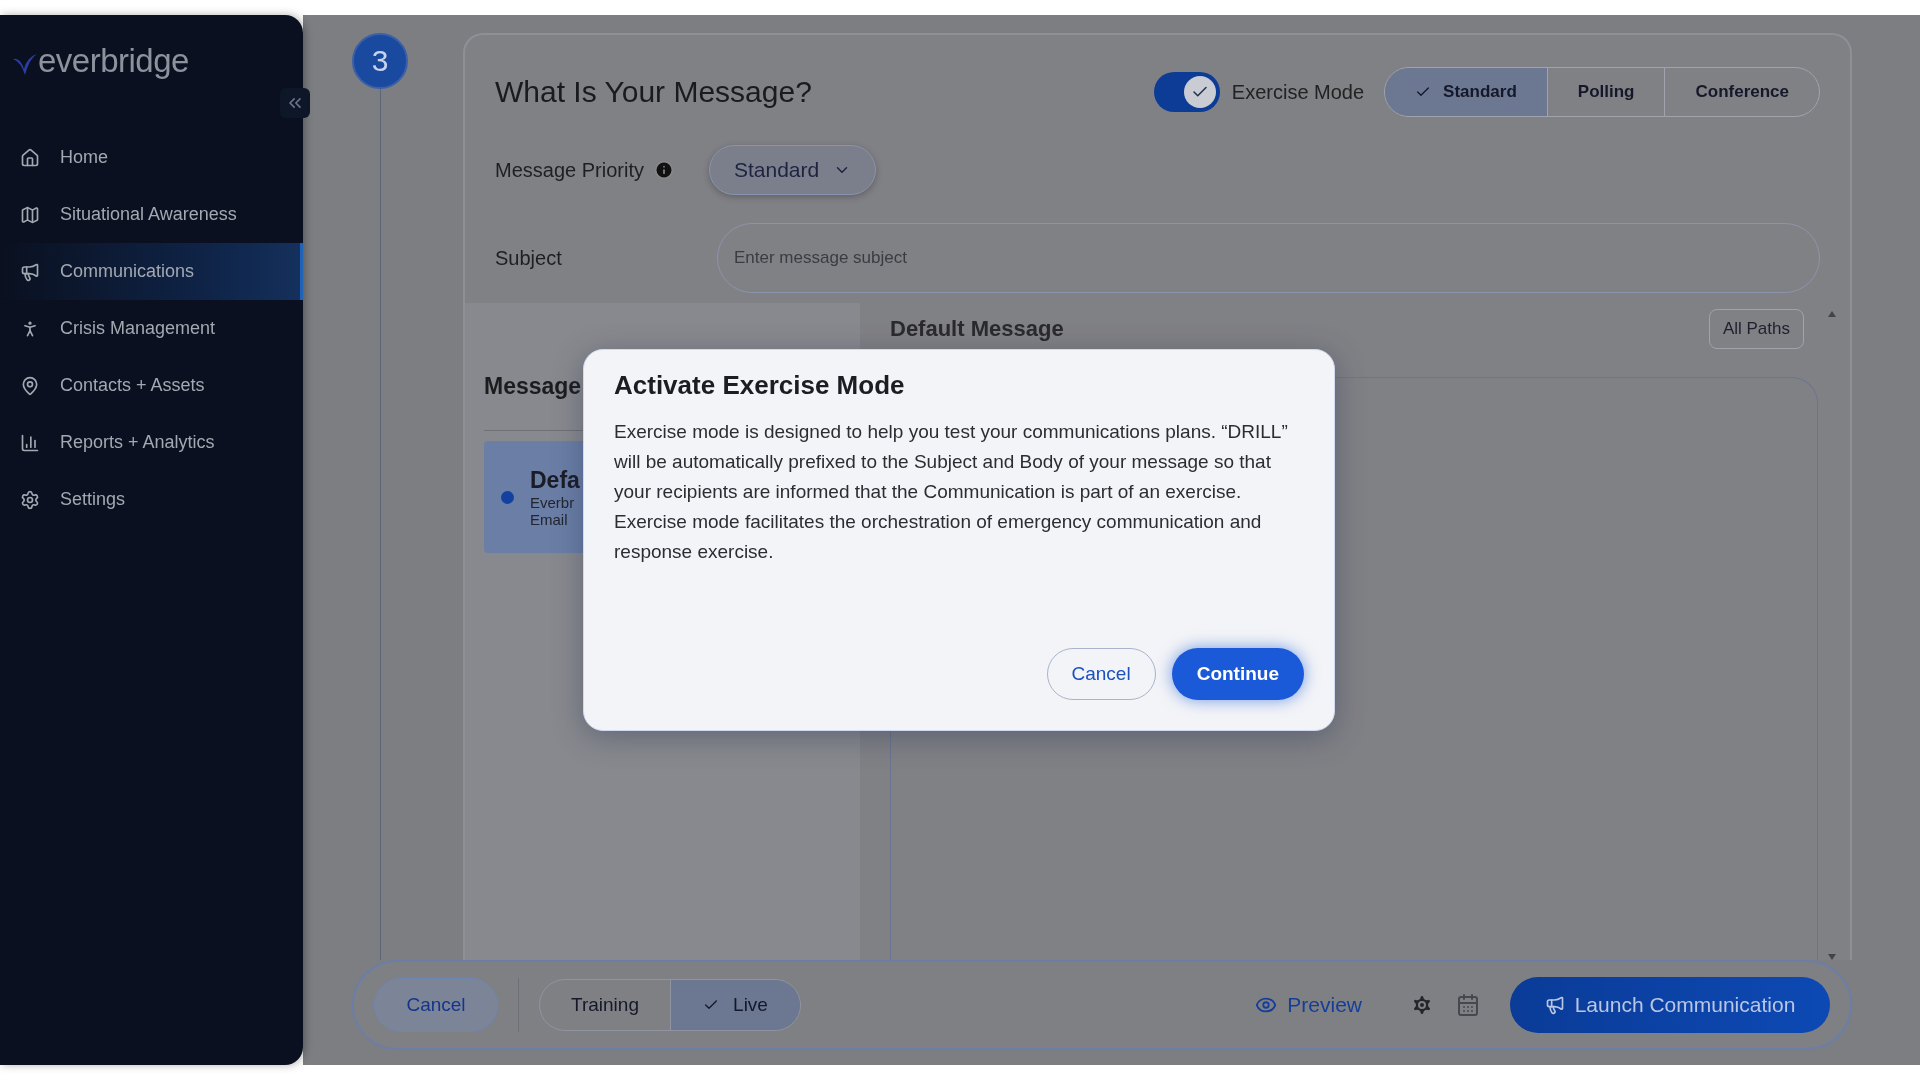  What do you see at coordinates (151, 214) in the screenshot?
I see `nav-item: Situational Awareness` at bounding box center [151, 214].